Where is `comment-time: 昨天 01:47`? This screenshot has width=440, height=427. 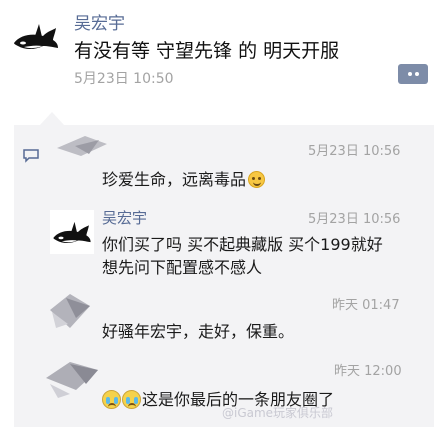
comment-time: 昨天 01:47 is located at coordinates (366, 305).